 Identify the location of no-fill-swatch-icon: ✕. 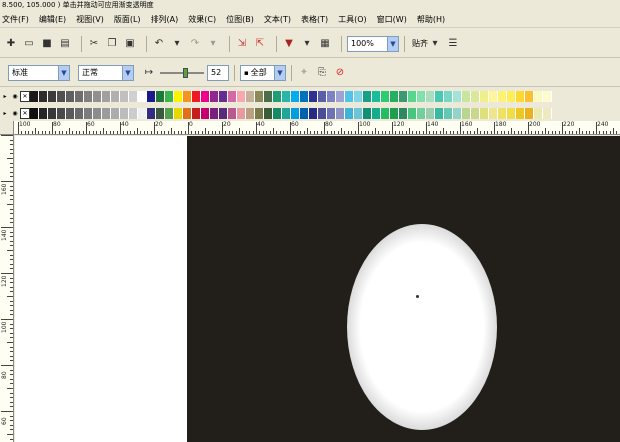
(25, 113).